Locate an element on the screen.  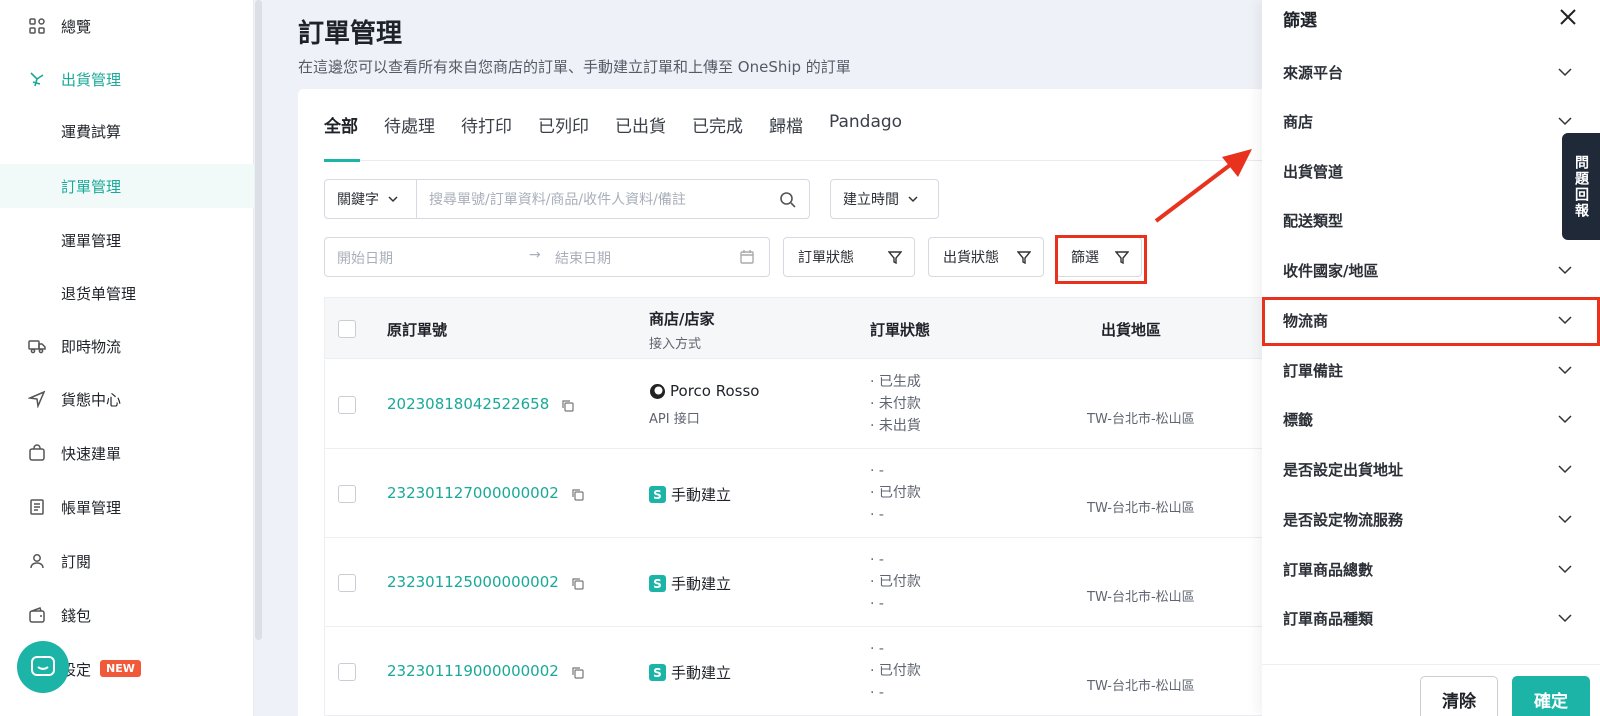
confirm-button: 確定 is located at coordinates (1551, 696).